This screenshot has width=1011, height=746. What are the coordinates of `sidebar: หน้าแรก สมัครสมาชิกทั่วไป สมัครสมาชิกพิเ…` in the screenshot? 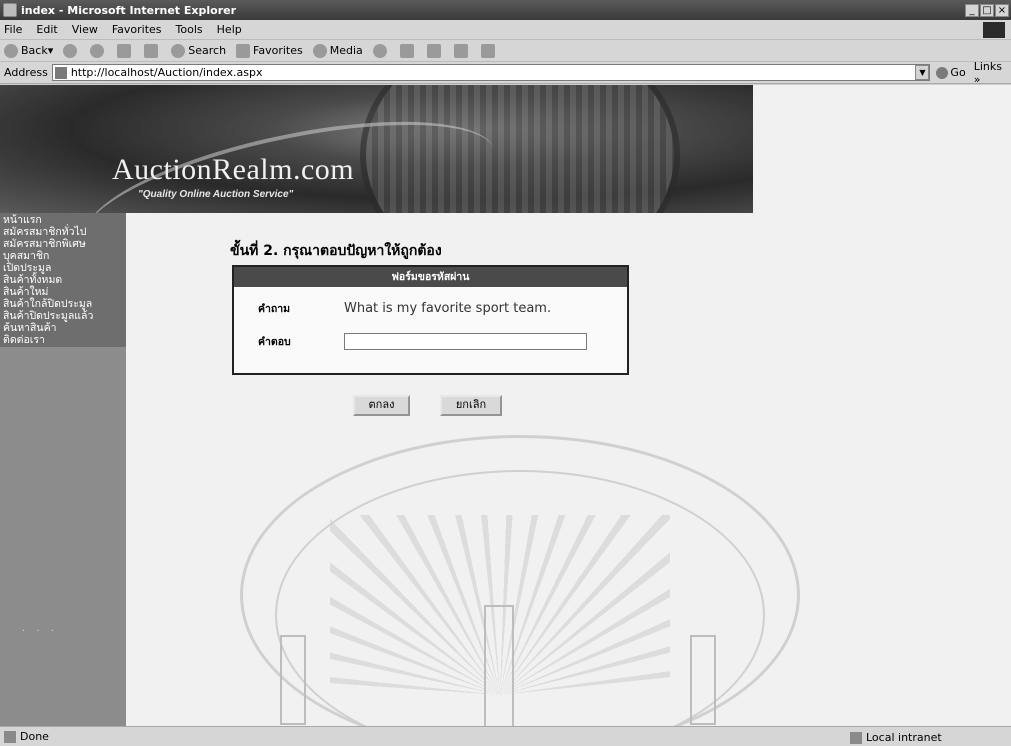 It's located at (63, 469).